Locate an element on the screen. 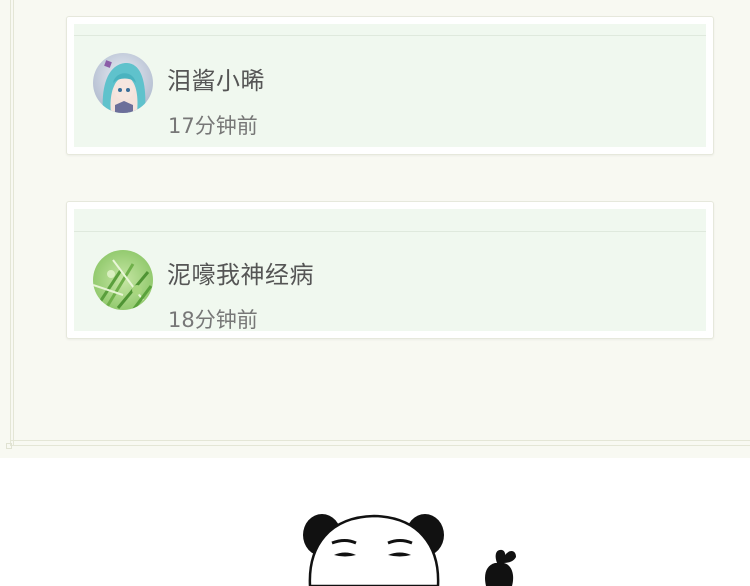 Image resolution: width=750 pixels, height=586 pixels. comment-username: 泪酱小晞 is located at coordinates (216, 78).